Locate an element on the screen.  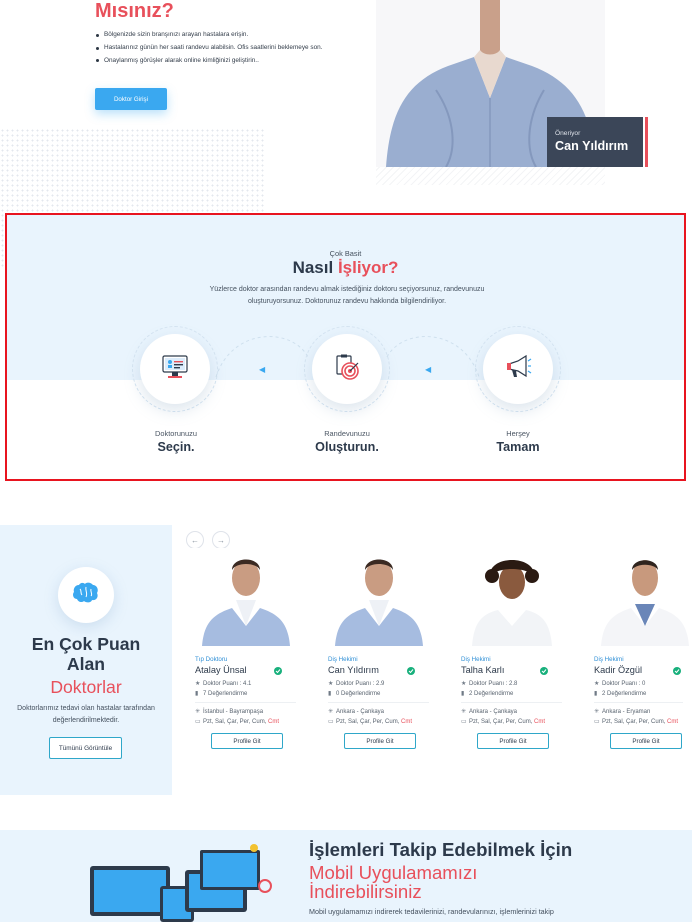
view-all-button: Tümünü Görüntüle is located at coordinates (85, 748).